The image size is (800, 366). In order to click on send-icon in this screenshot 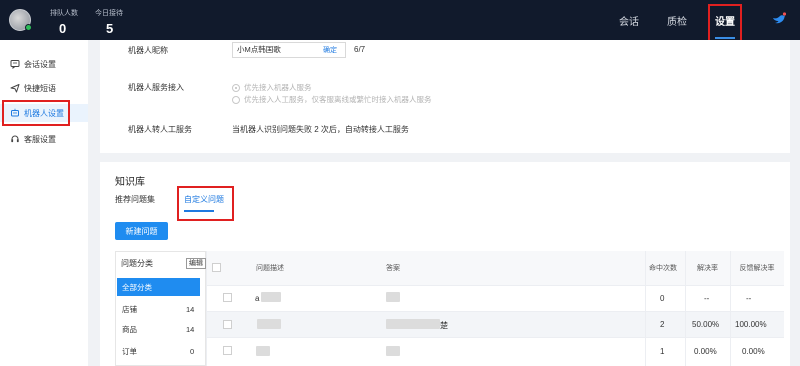, I will do `click(15, 88)`.